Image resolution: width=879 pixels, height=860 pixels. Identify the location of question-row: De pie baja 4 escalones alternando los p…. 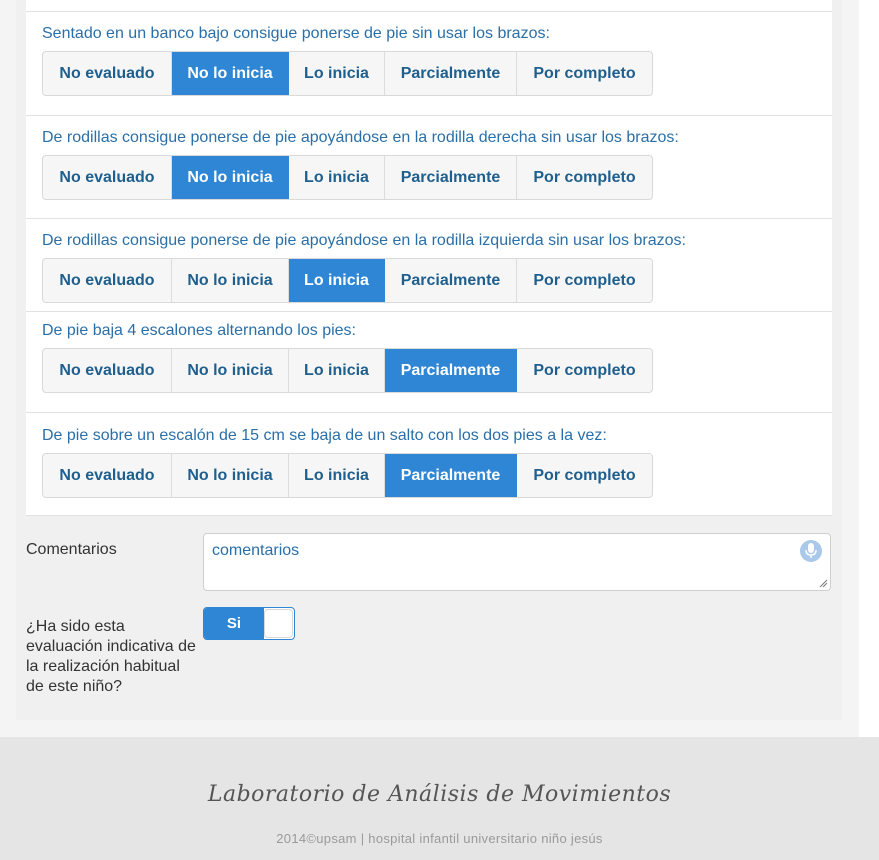
(429, 361).